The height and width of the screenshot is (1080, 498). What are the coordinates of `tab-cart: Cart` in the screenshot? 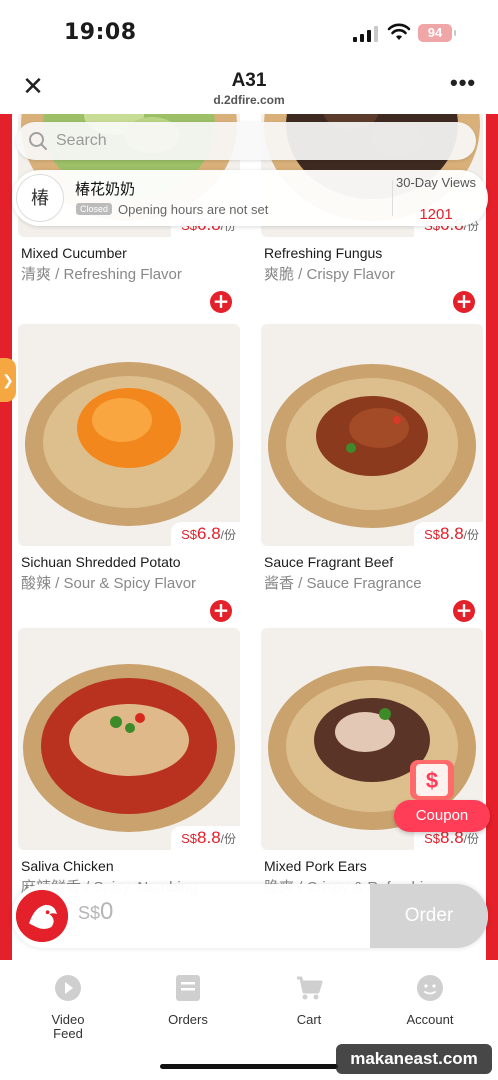 It's located at (309, 1000).